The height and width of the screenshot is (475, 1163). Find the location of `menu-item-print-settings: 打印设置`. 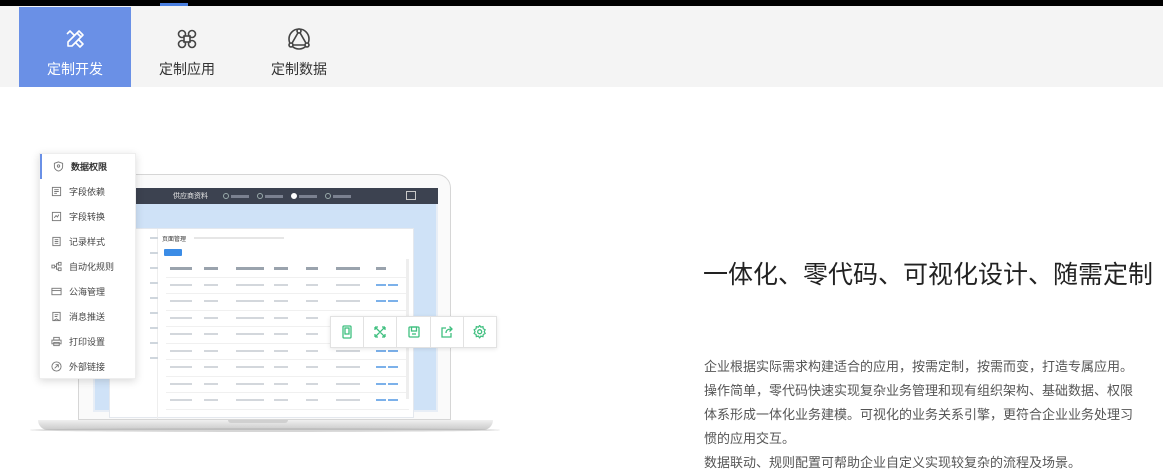

menu-item-print-settings: 打印设置 is located at coordinates (88, 341).